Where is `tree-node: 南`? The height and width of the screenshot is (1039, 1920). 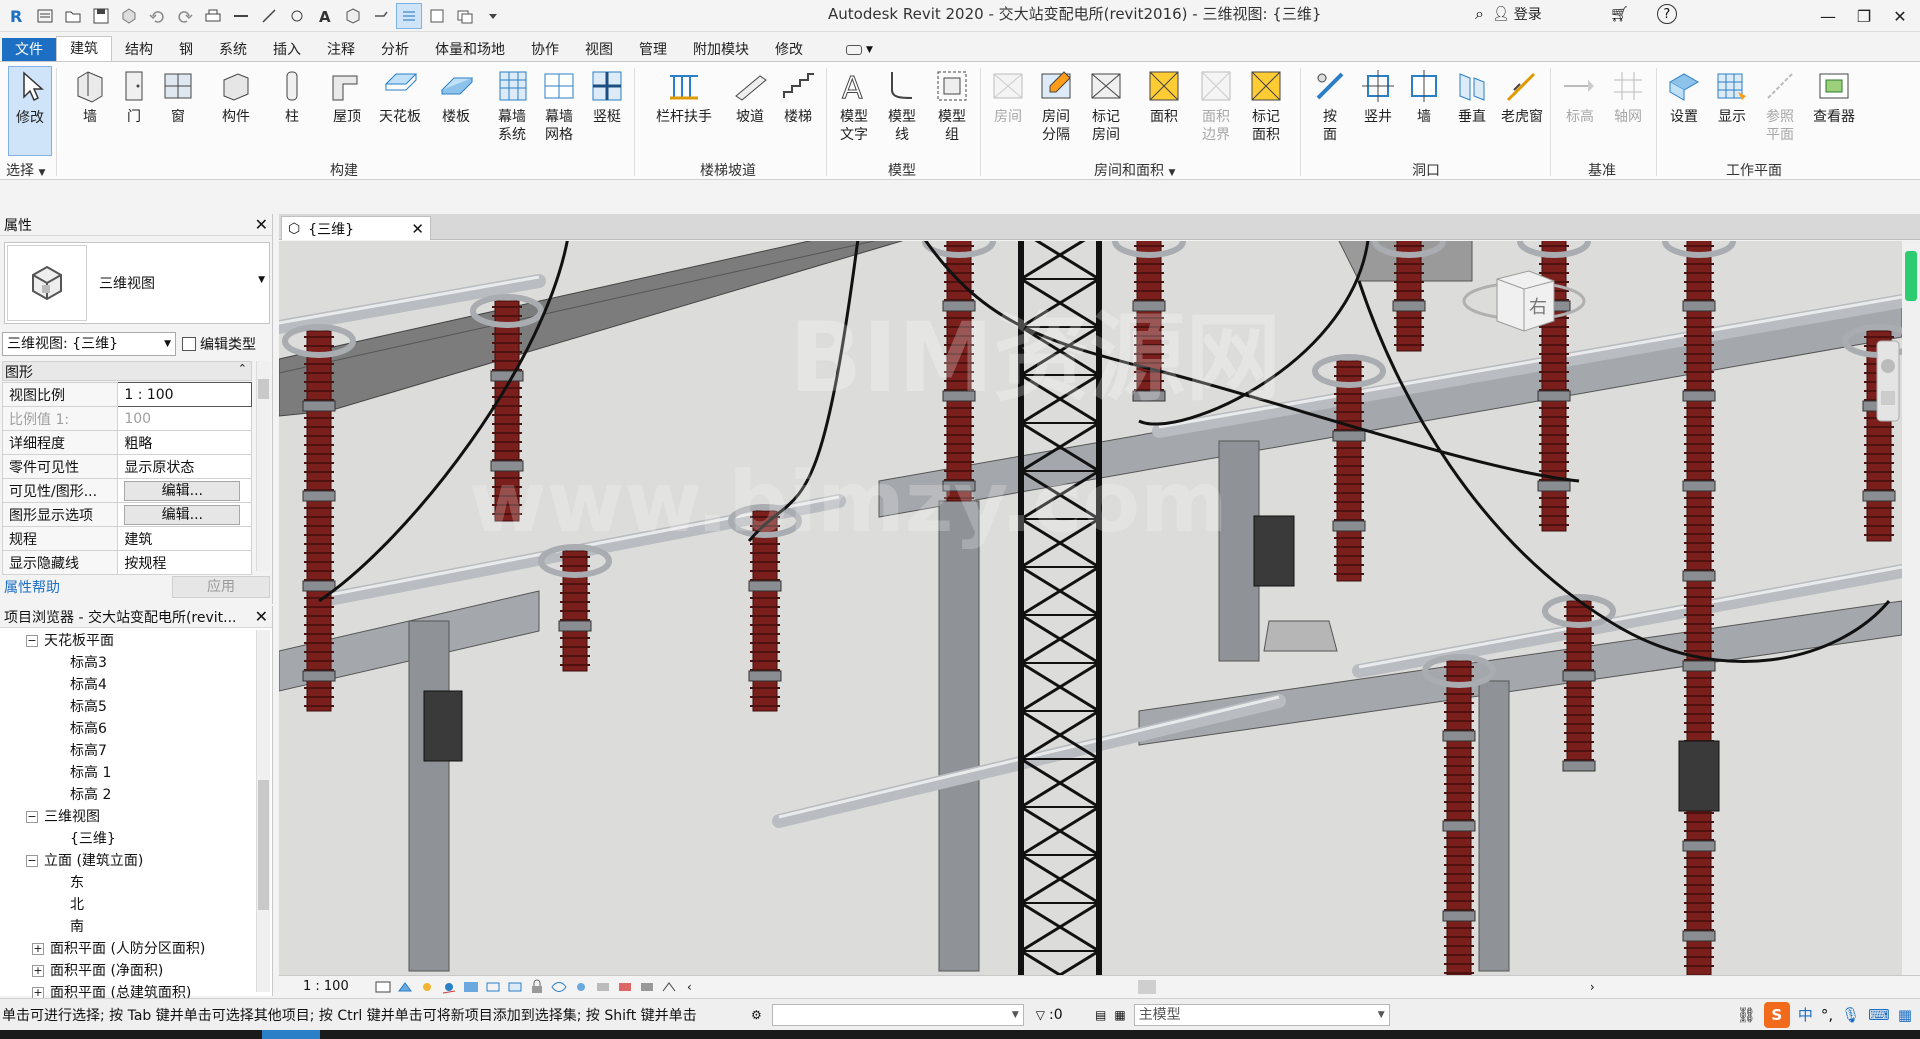 tree-node: 南 is located at coordinates (128, 927).